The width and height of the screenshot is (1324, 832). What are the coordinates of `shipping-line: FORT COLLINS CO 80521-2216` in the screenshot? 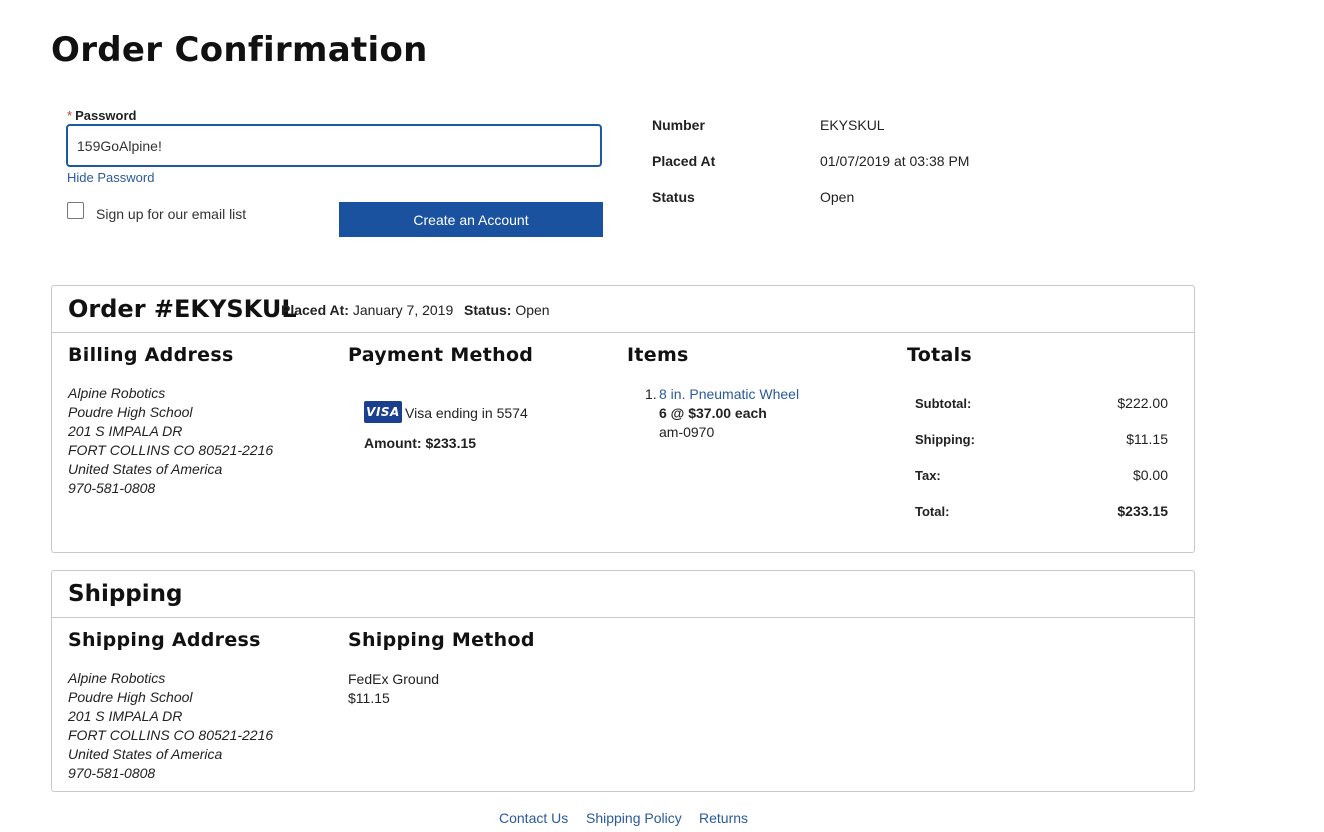 It's located at (171, 735).